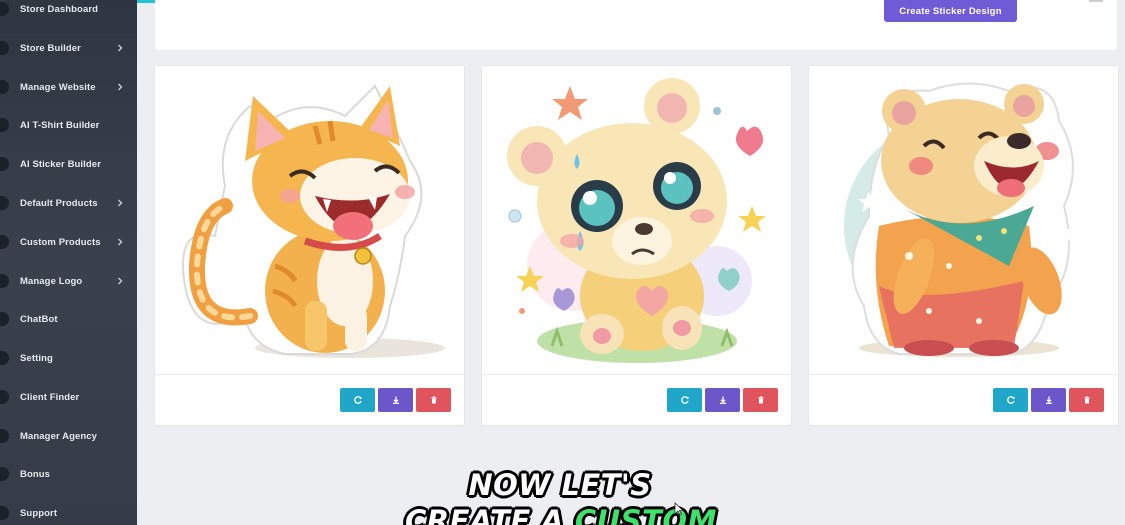 The width and height of the screenshot is (1125, 525). Describe the element at coordinates (950, 11) in the screenshot. I see `create-sticker-design-button: Create Sticker Design` at that location.